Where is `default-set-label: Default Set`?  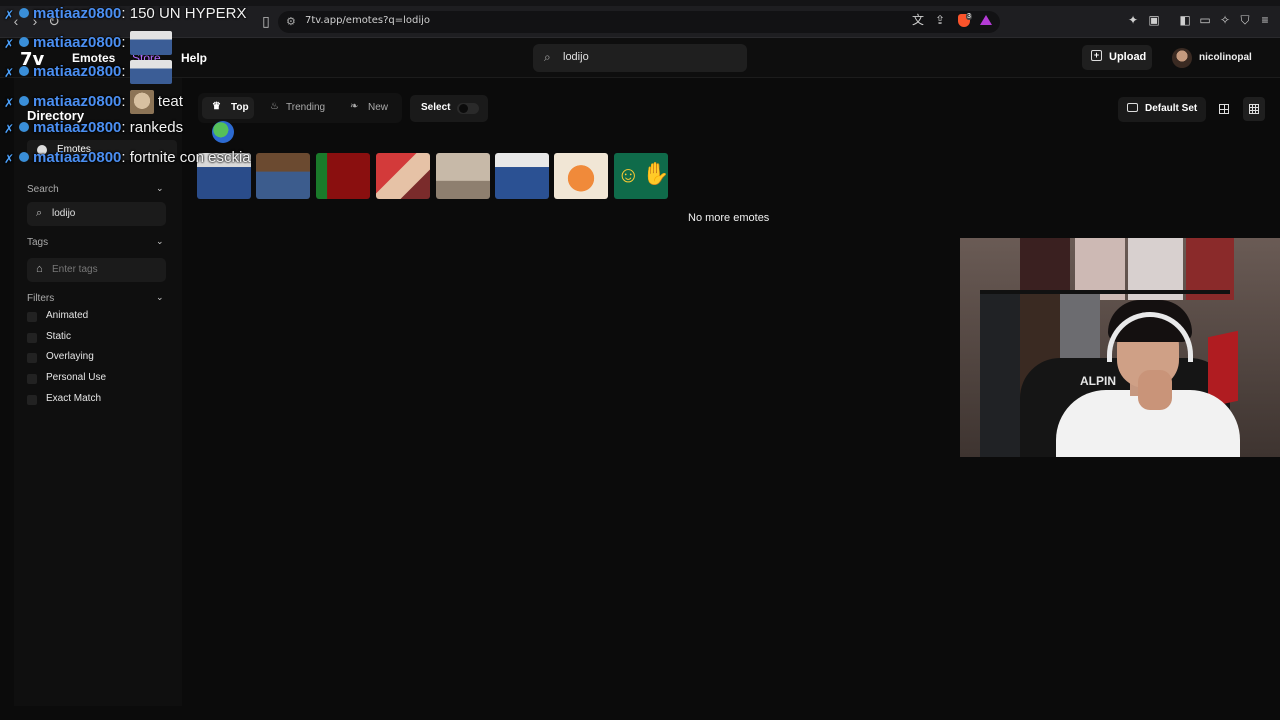 default-set-label: Default Set is located at coordinates (1171, 108).